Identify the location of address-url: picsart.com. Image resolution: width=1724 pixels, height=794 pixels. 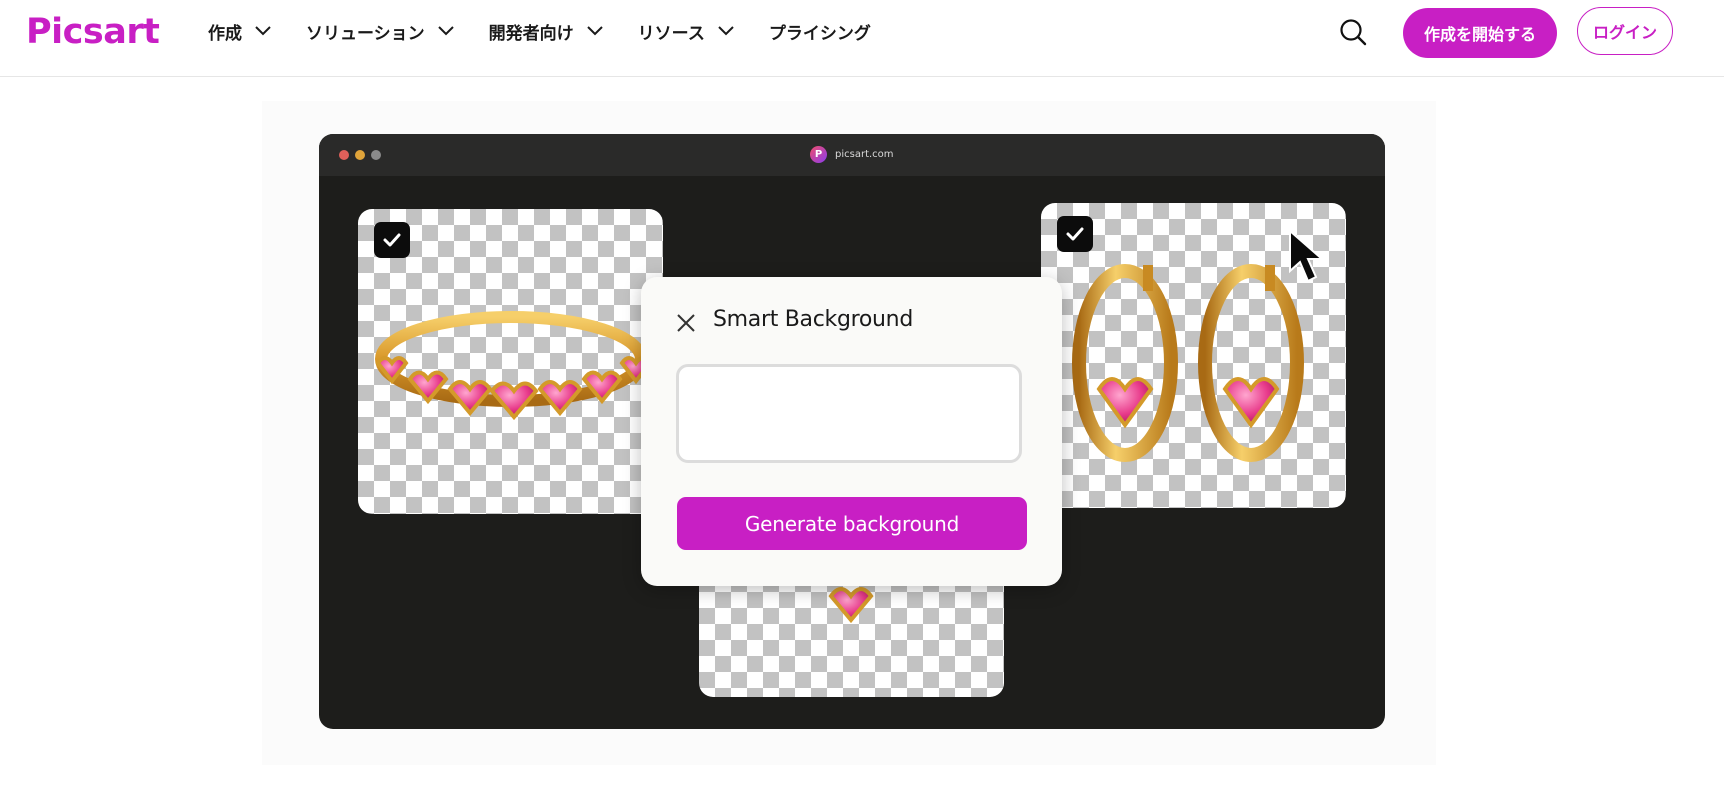
(864, 154).